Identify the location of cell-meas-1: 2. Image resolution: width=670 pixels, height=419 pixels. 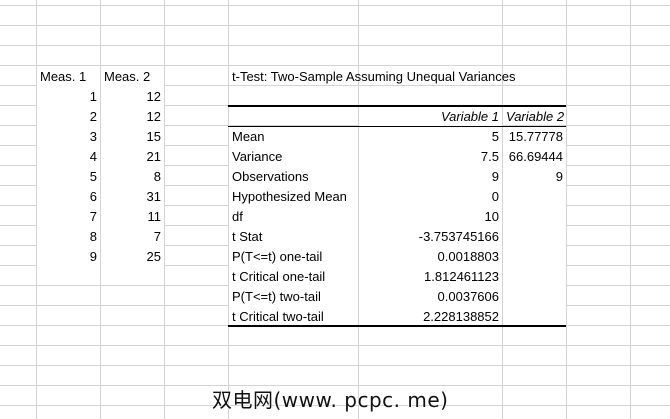
(68, 116).